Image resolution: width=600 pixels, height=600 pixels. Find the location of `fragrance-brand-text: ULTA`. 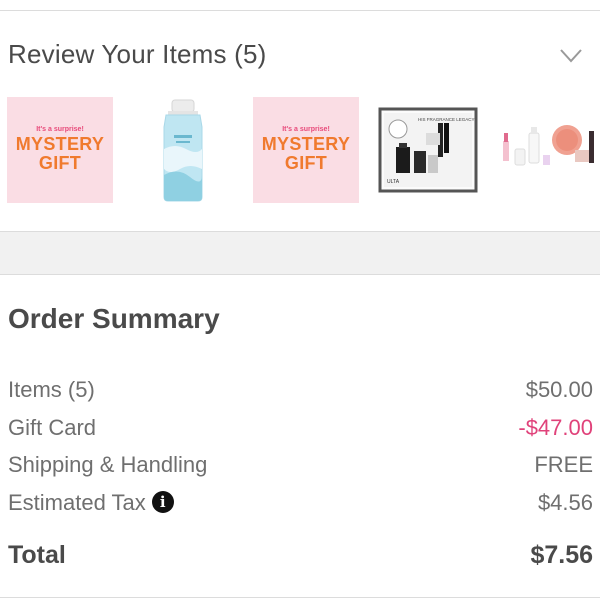

fragrance-brand-text: ULTA is located at coordinates (393, 182).